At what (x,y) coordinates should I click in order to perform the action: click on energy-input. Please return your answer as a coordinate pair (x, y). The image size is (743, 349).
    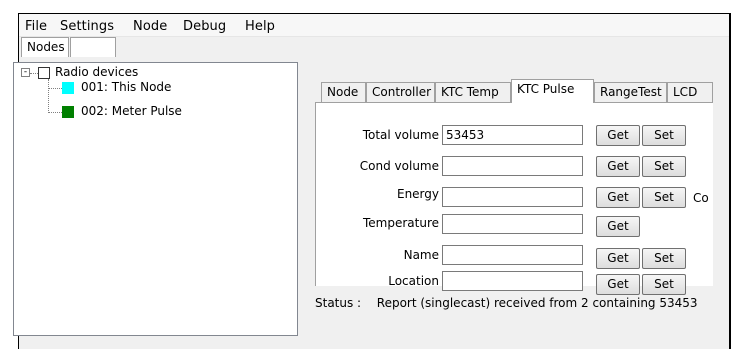
    Looking at the image, I should click on (512, 197).